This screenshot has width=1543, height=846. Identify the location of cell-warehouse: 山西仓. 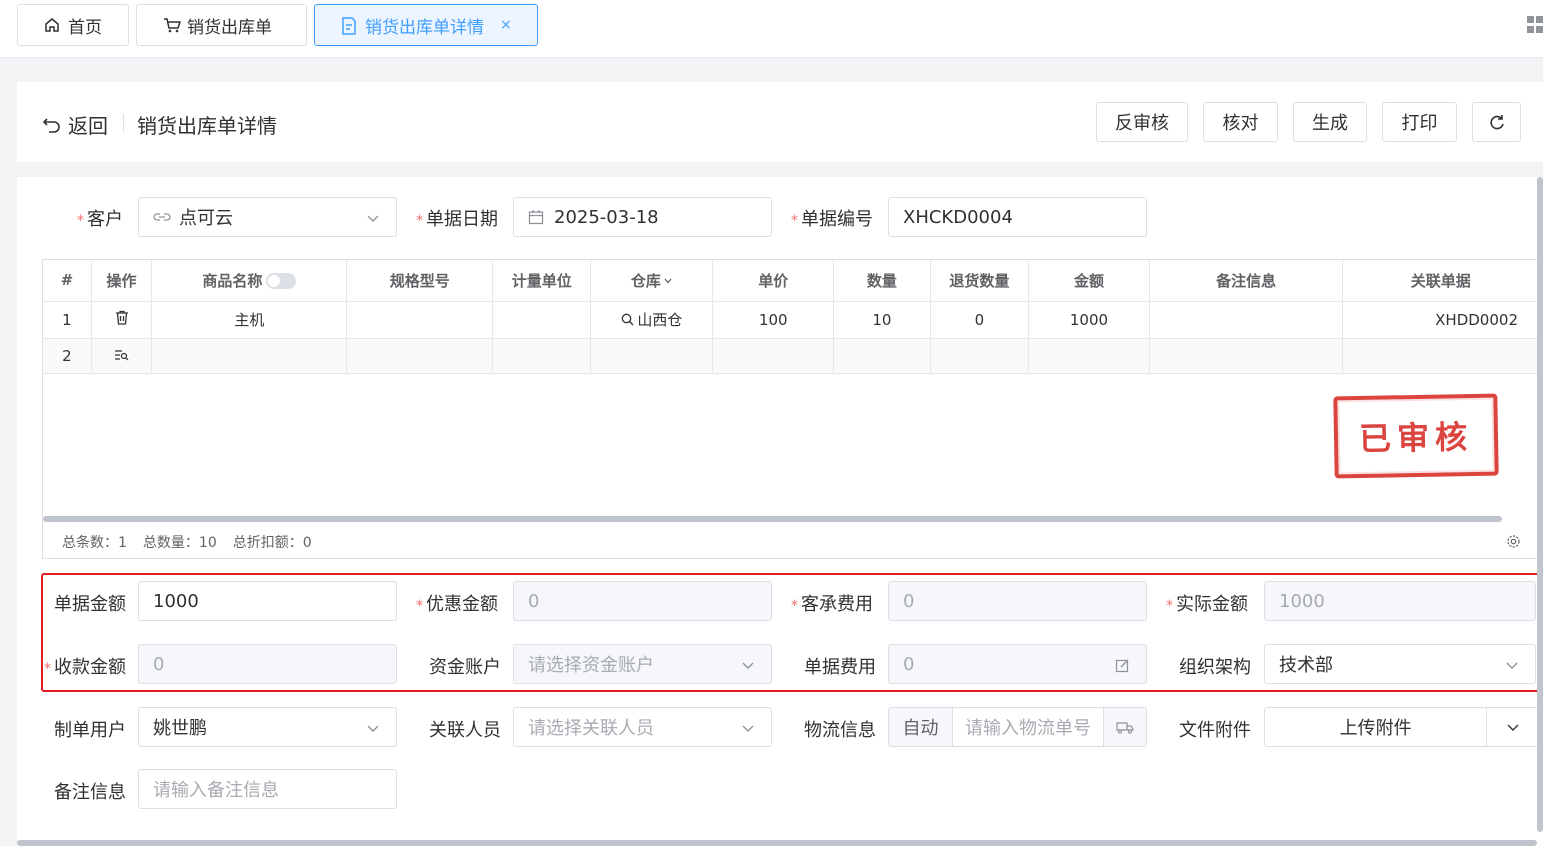
(652, 320).